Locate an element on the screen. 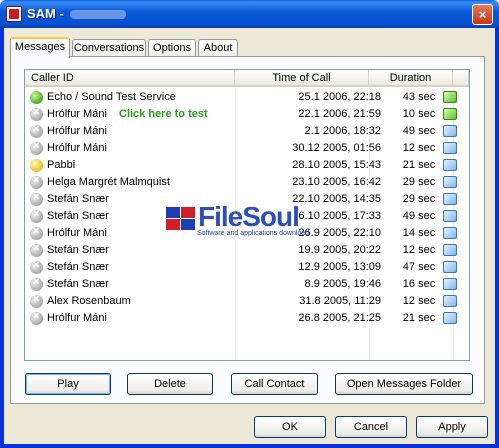  table-row: Hrólfur Máni2.1 2006, 18:3249 sec is located at coordinates (247, 131).